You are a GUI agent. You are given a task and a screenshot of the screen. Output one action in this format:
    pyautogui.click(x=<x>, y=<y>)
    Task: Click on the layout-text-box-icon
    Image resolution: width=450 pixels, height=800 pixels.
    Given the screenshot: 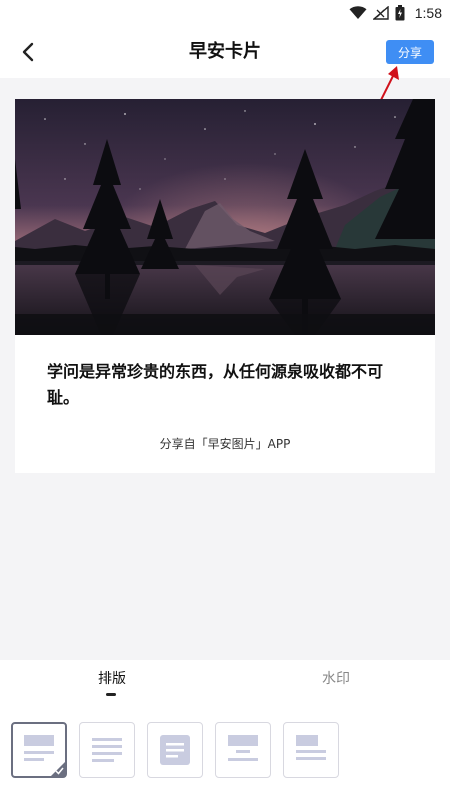 What is the action you would take?
    pyautogui.click(x=175, y=750)
    